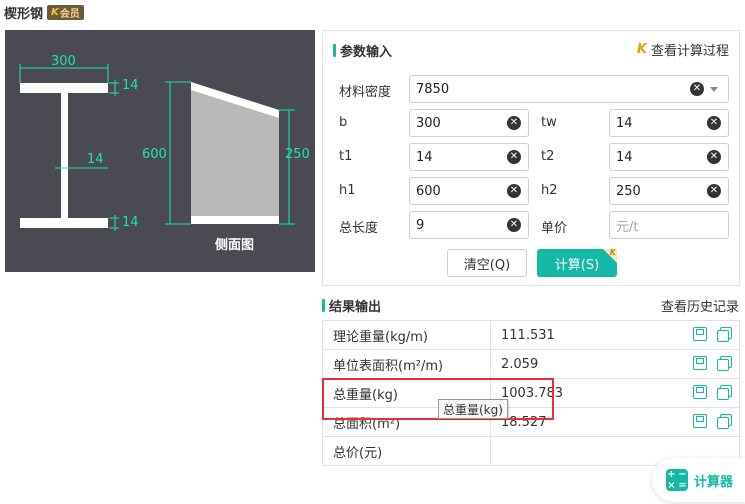 The image size is (745, 504). I want to click on table-row: 总面积(m²) 18.527, so click(531, 422).